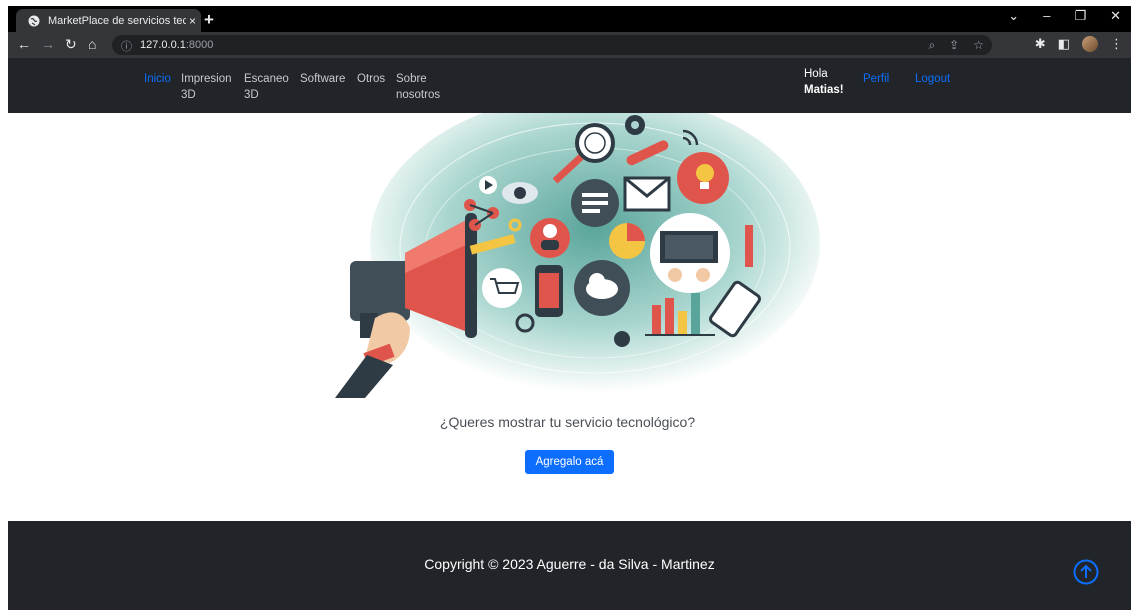 The height and width of the screenshot is (610, 1135). What do you see at coordinates (978, 45) in the screenshot?
I see `bookmark-star-icon: ☆` at bounding box center [978, 45].